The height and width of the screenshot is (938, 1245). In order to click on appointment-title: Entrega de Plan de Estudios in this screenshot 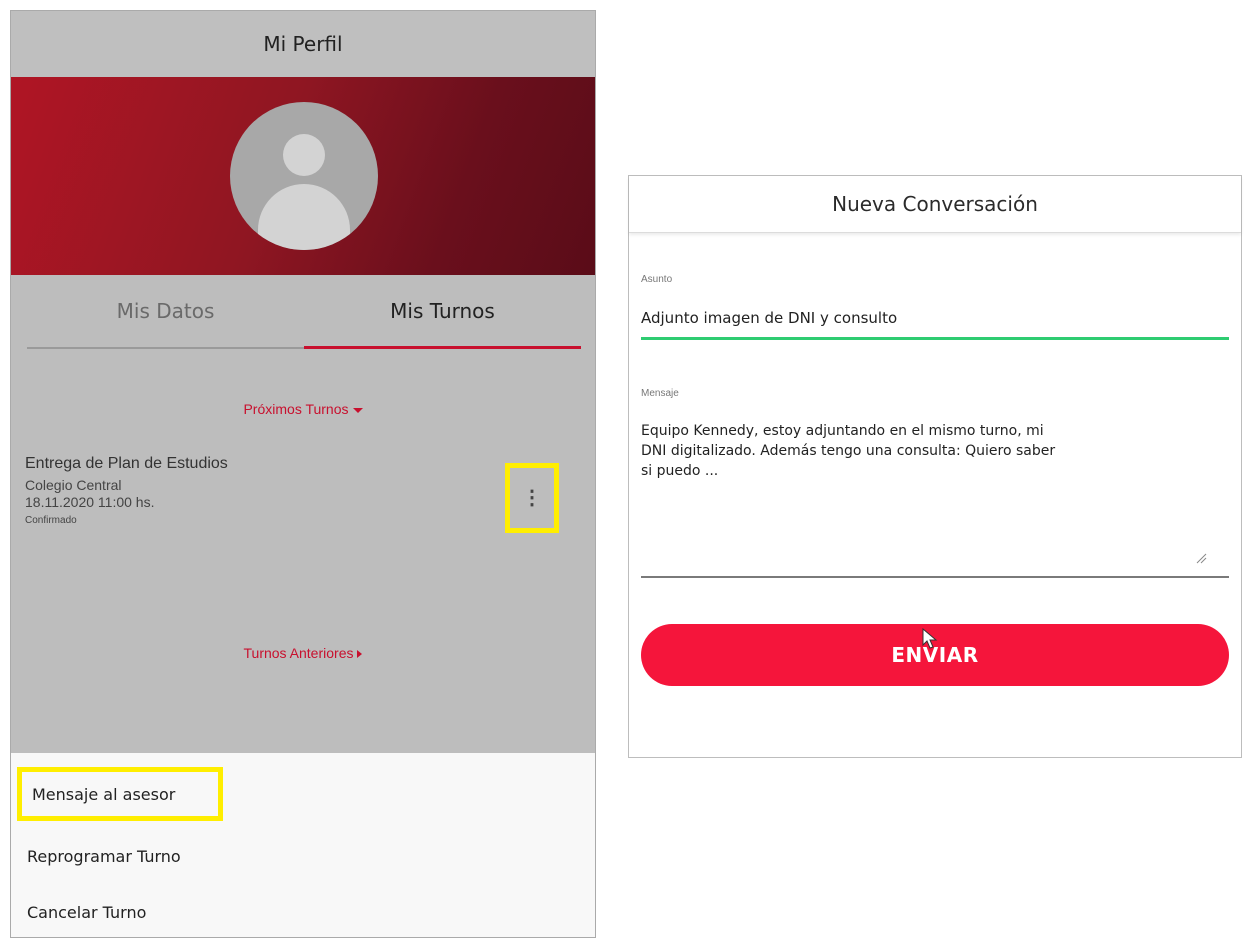, I will do `click(126, 463)`.